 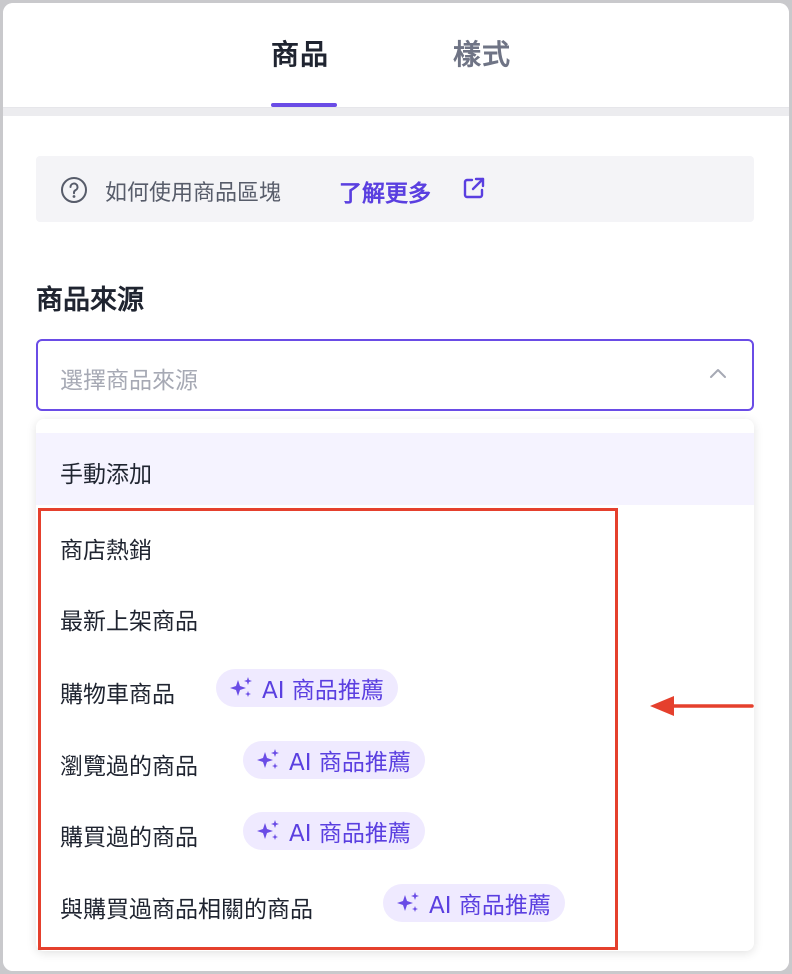 I want to click on tab-style: 樣式, so click(x=482, y=53).